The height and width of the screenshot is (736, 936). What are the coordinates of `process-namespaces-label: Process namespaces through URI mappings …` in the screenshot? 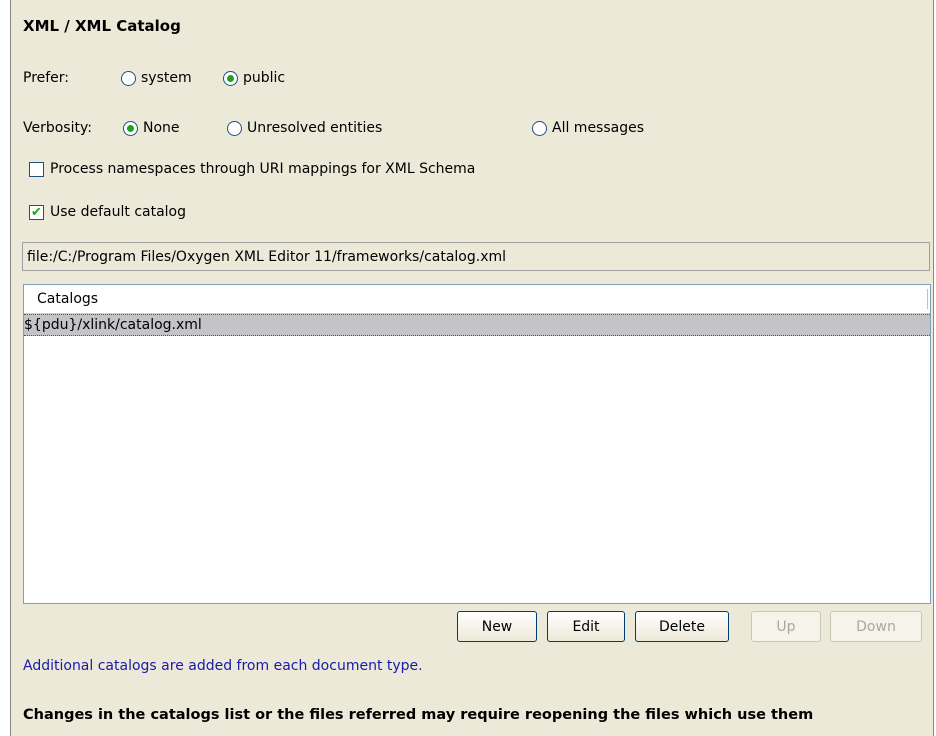 It's located at (263, 169).